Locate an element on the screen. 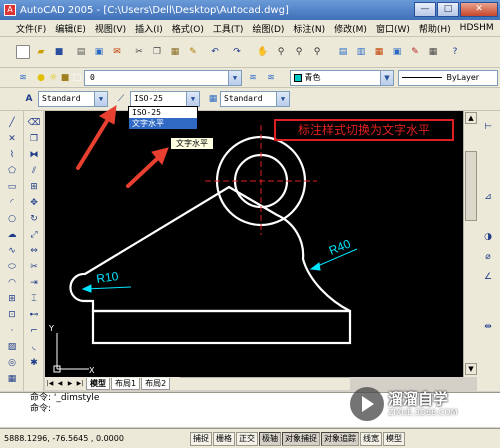 The image size is (500, 448). move-icon: ✥ is located at coordinates (34, 203).